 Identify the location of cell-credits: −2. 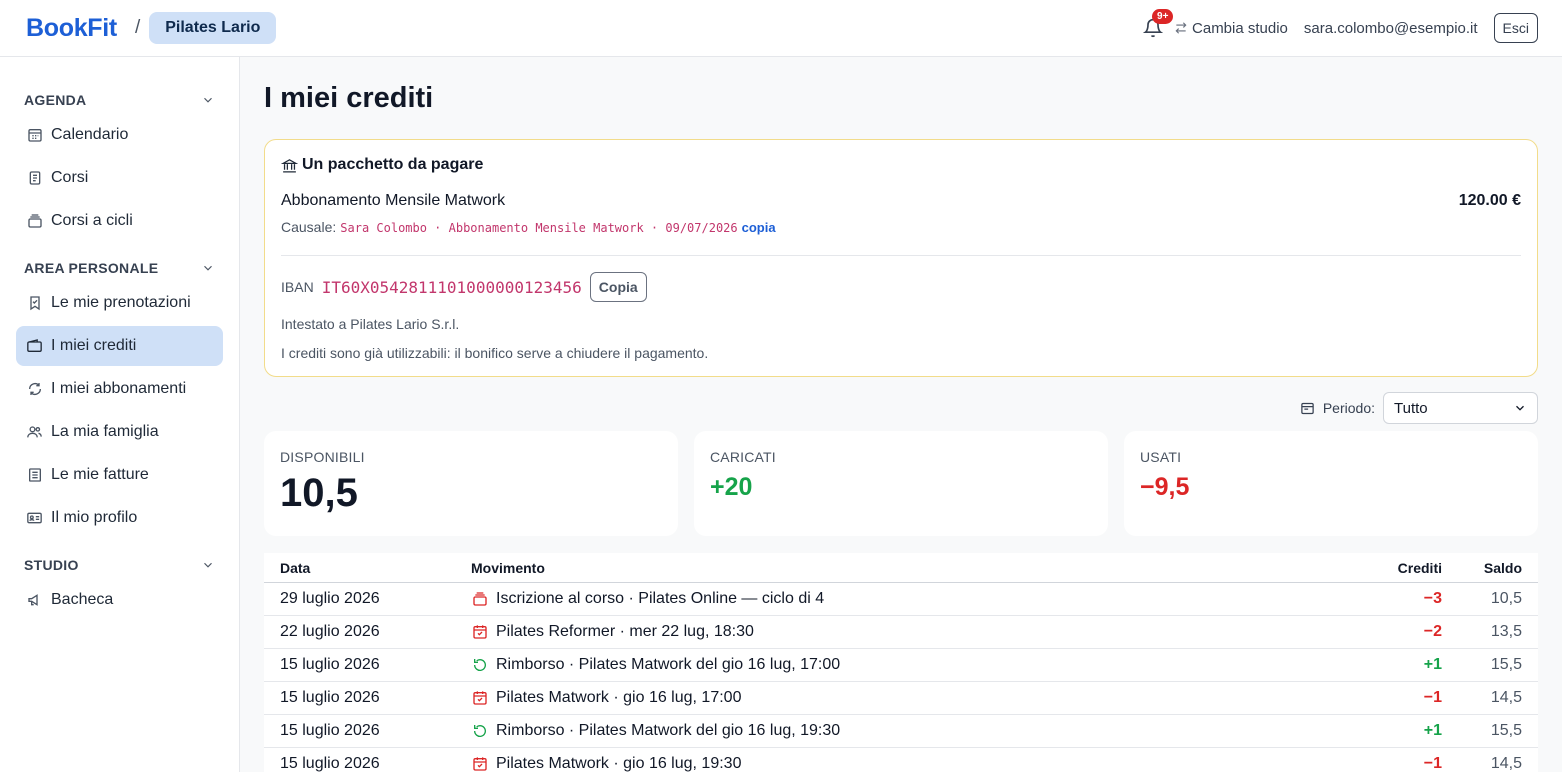
(1432, 631).